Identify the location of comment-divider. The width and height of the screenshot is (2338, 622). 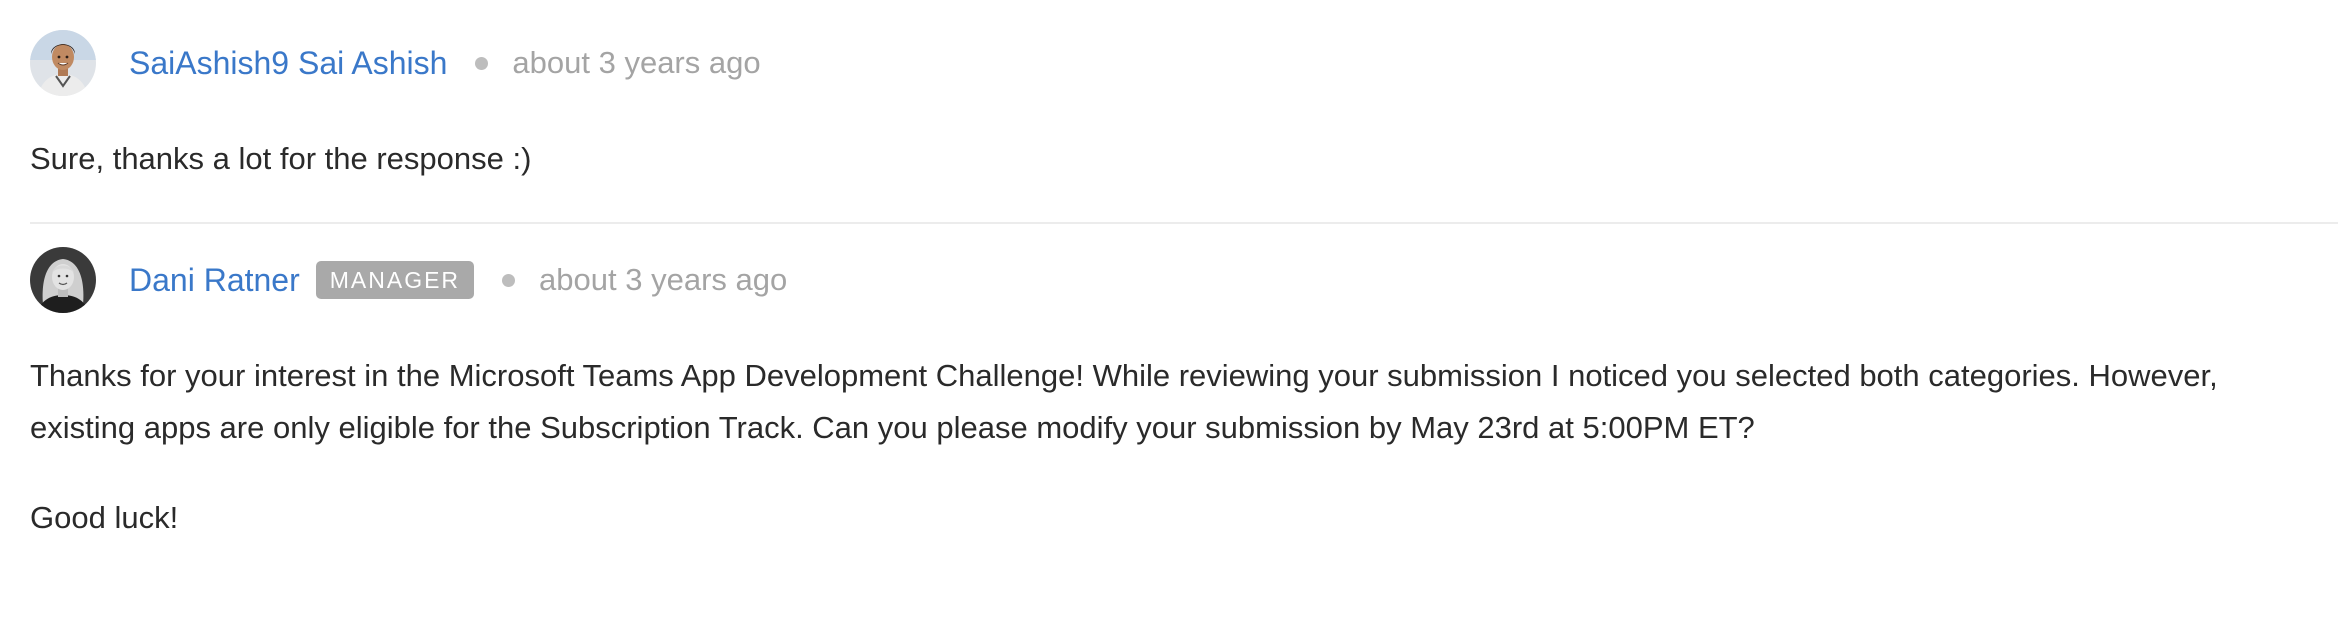
(1184, 223).